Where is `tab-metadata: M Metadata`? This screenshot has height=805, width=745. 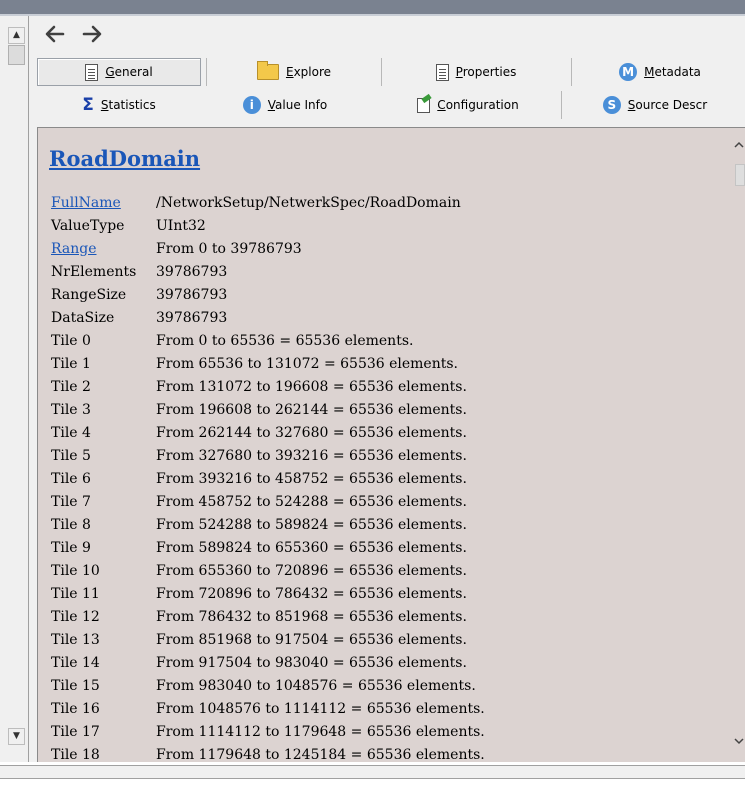
tab-metadata: M Metadata is located at coordinates (660, 72).